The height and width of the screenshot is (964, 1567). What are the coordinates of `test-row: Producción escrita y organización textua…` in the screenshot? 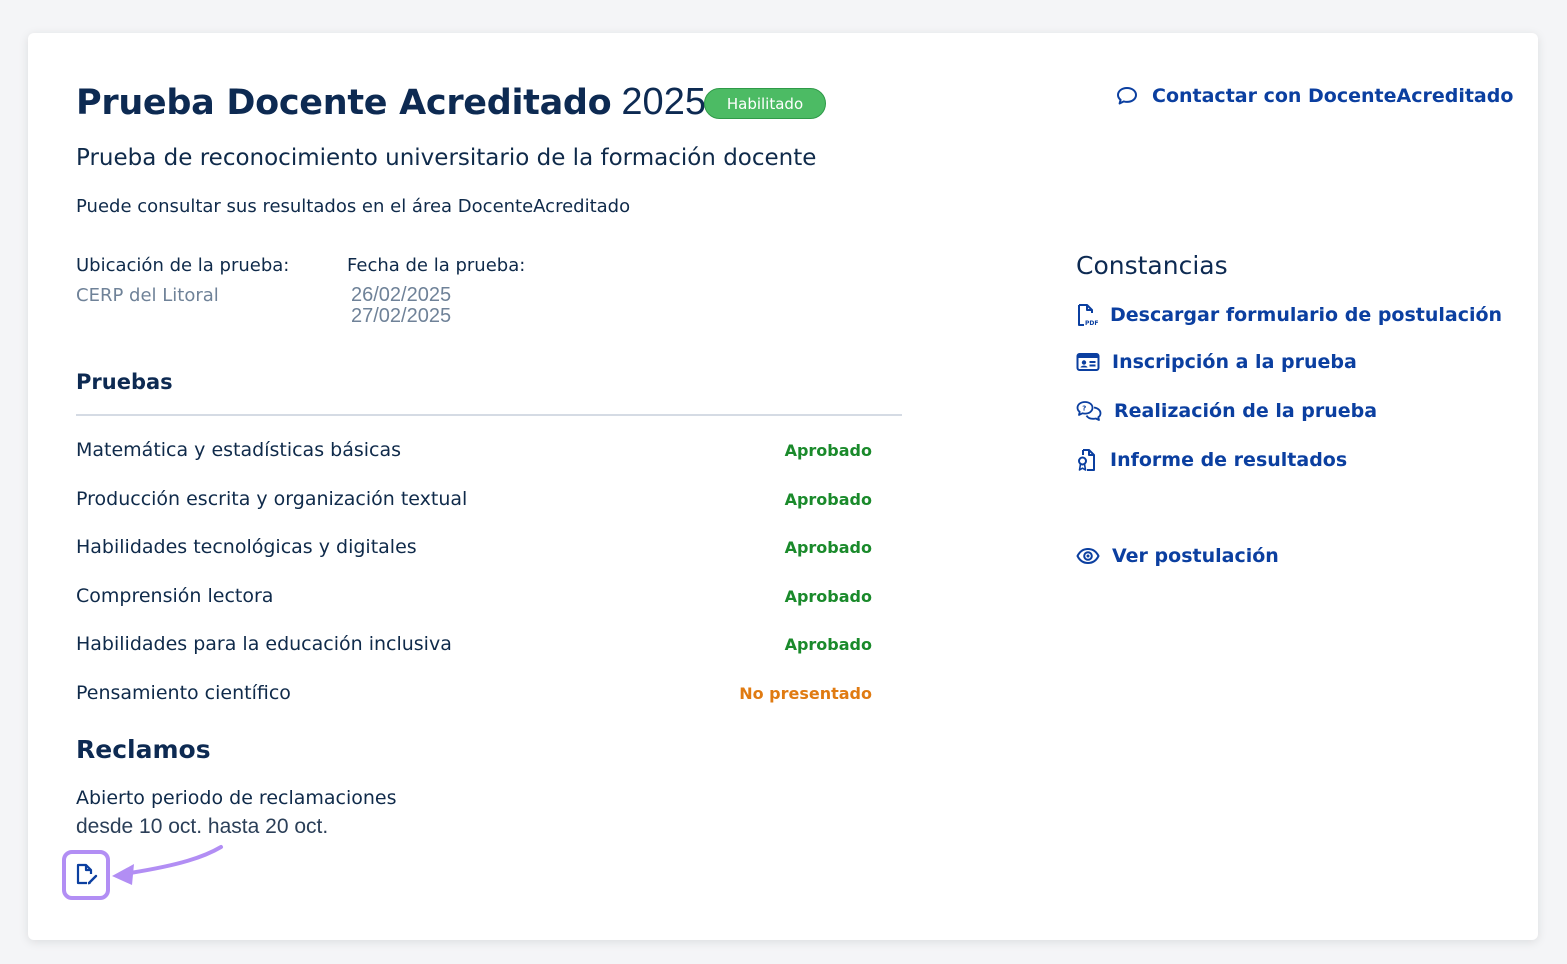 It's located at (474, 499).